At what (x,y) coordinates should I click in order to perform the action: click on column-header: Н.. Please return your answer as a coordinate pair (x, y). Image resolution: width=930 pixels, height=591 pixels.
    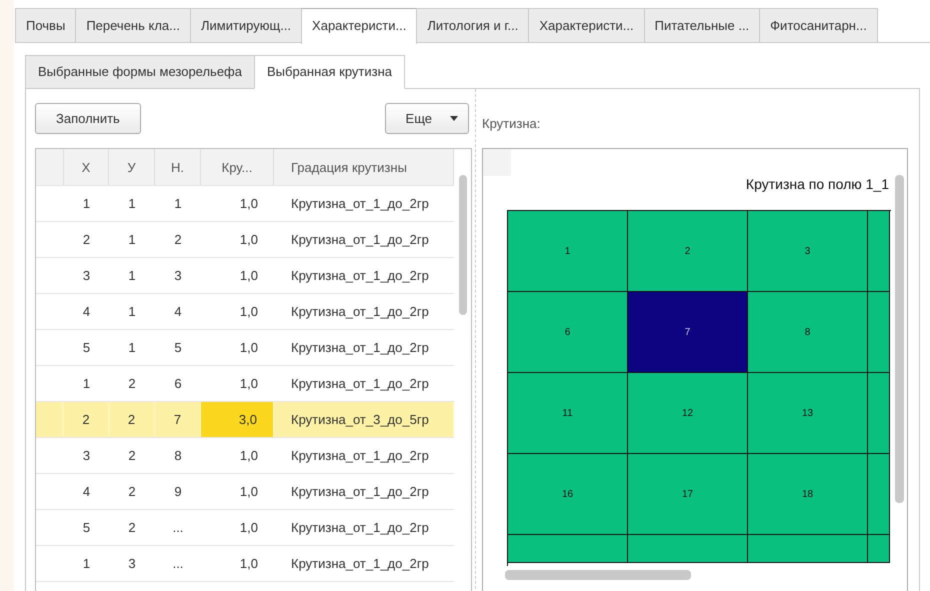
    Looking at the image, I should click on (178, 167).